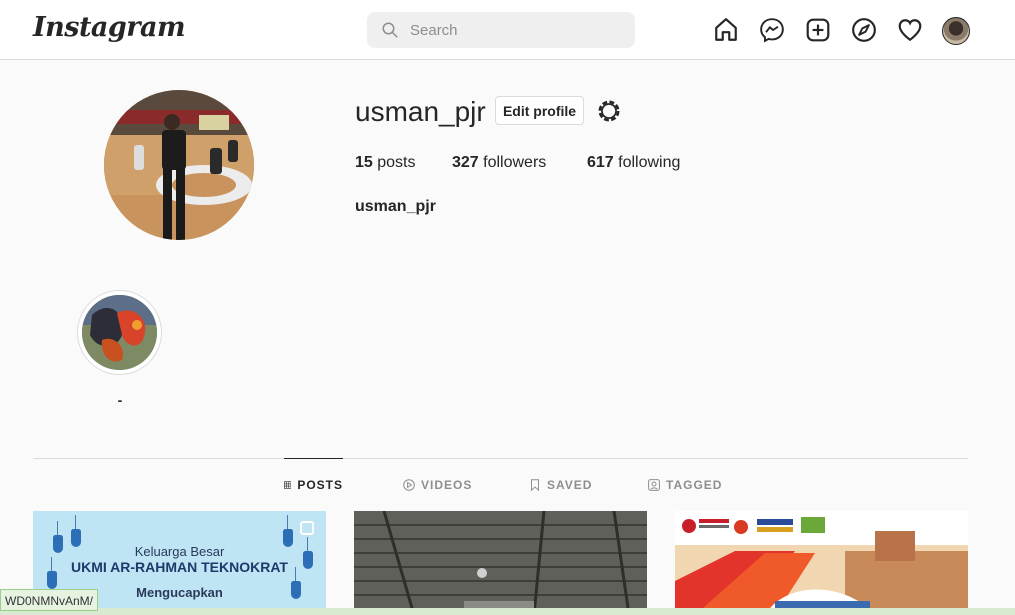 This screenshot has width=1015, height=615. Describe the element at coordinates (288, 484) in the screenshot. I see `grid-icon` at that location.